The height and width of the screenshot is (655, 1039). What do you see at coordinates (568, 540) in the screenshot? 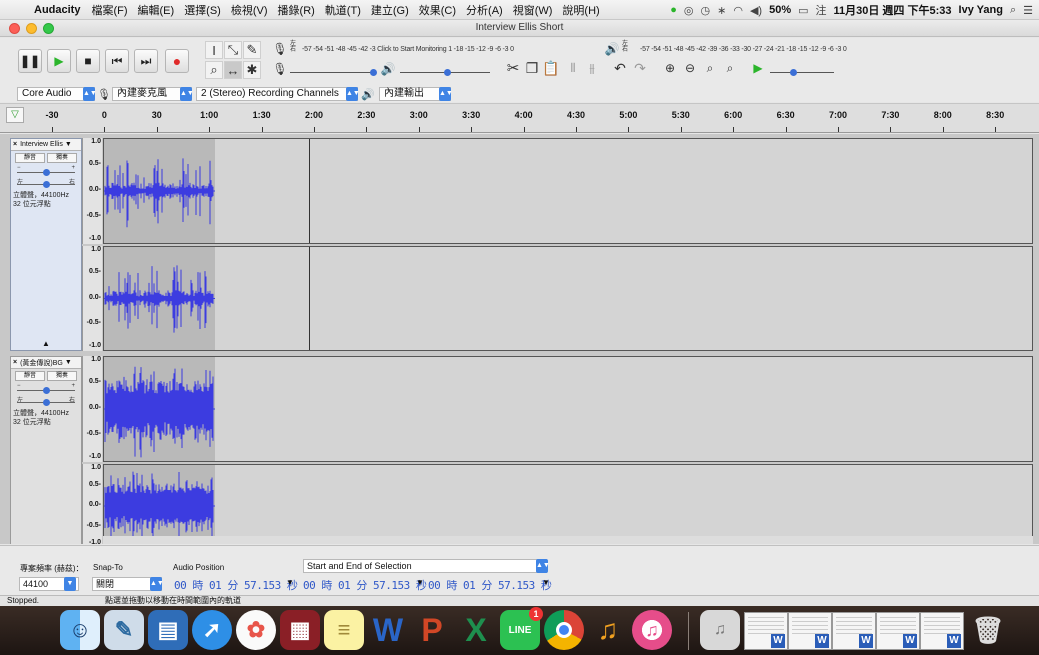
I see `horizontal-scrollbar` at bounding box center [568, 540].